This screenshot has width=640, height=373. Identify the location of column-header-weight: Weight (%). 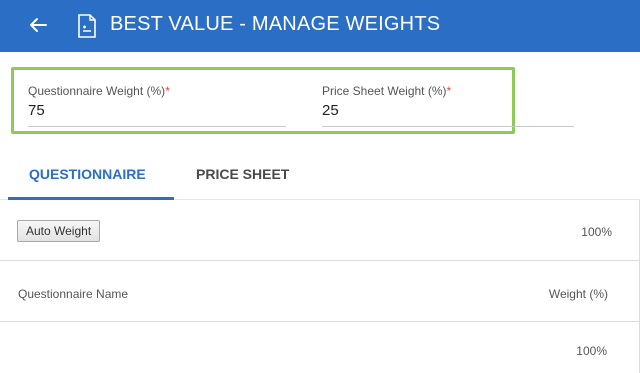
(578, 294).